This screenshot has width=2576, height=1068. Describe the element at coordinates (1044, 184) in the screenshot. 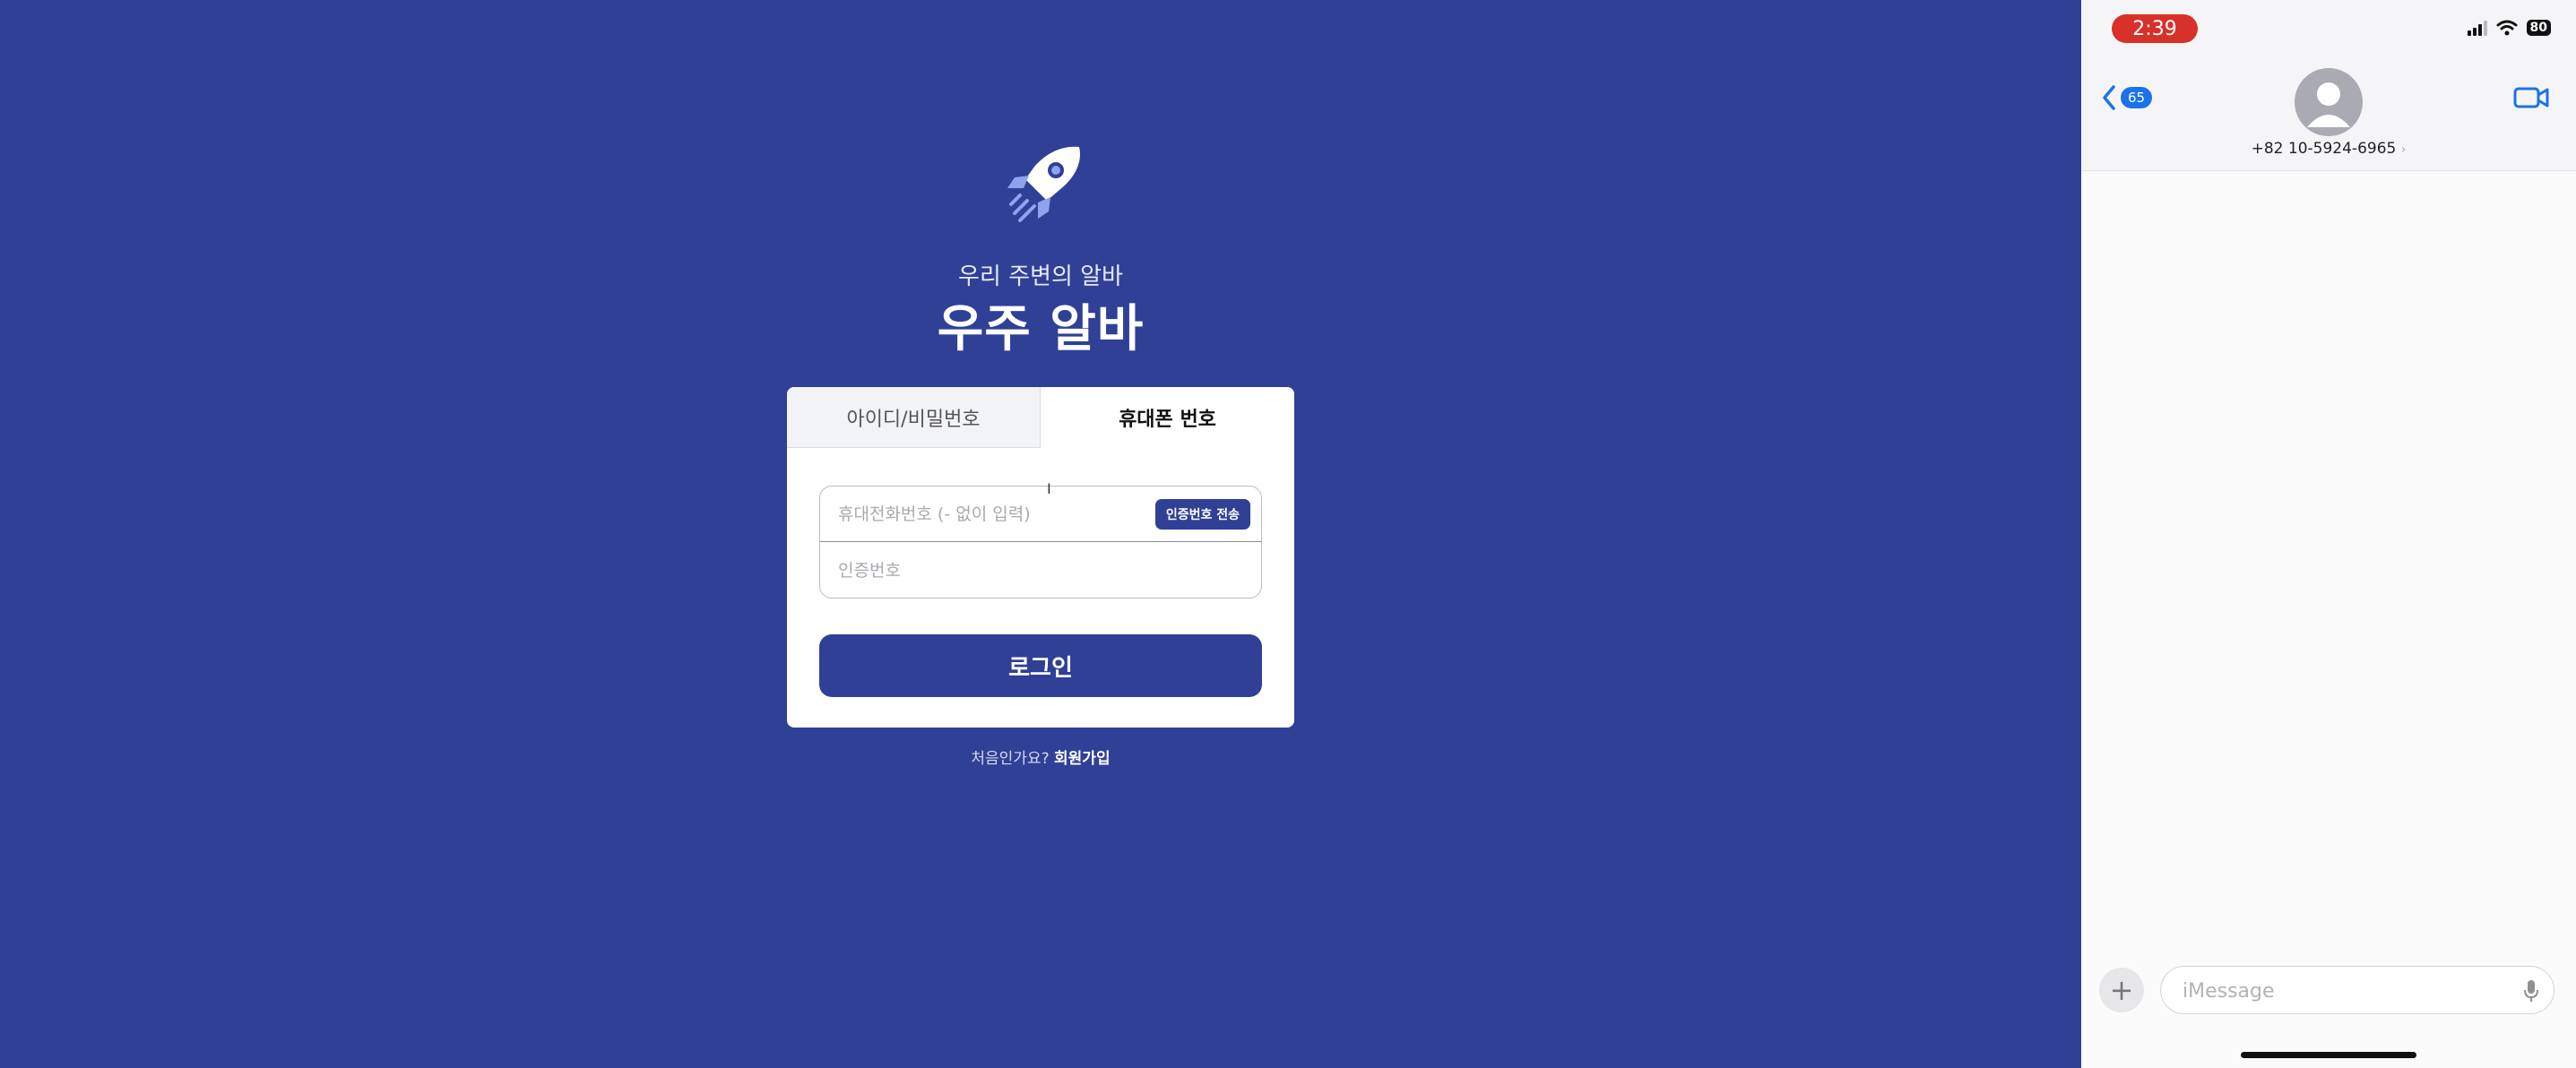

I see `rocket-icon` at that location.